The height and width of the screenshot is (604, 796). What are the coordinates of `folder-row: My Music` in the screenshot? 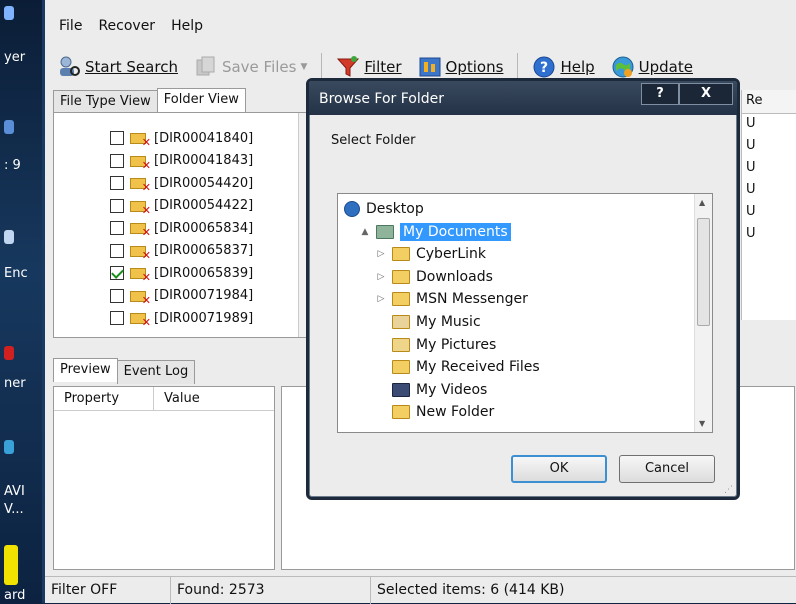 It's located at (428, 322).